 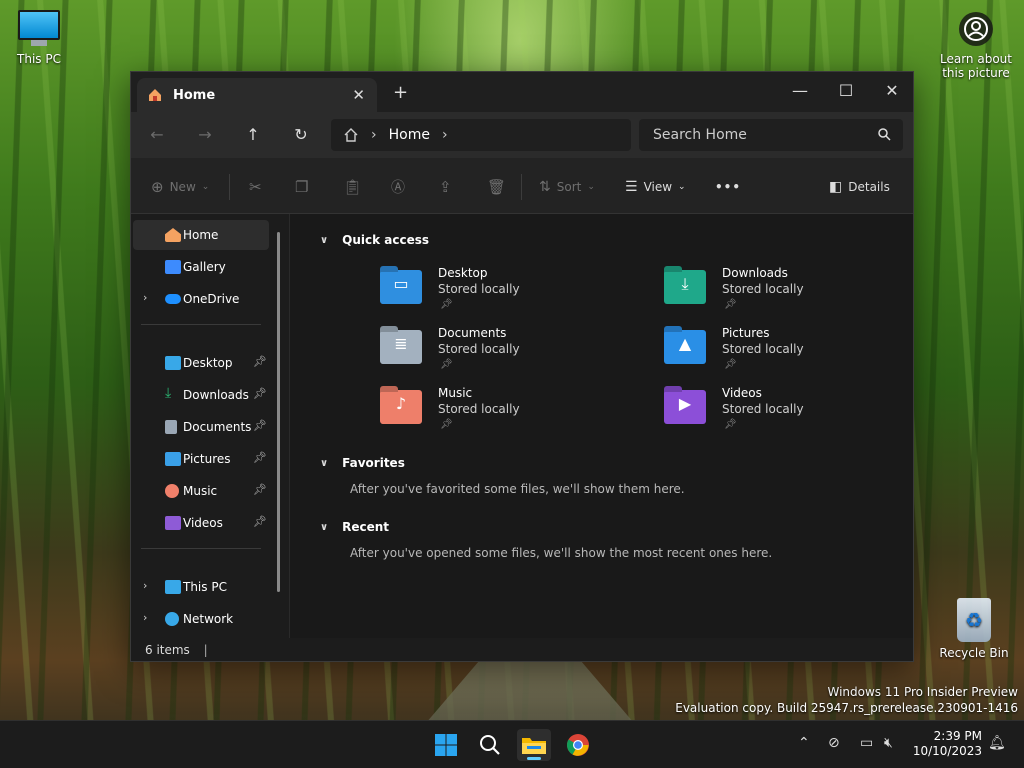 I want to click on document-icon, so click(x=171, y=427).